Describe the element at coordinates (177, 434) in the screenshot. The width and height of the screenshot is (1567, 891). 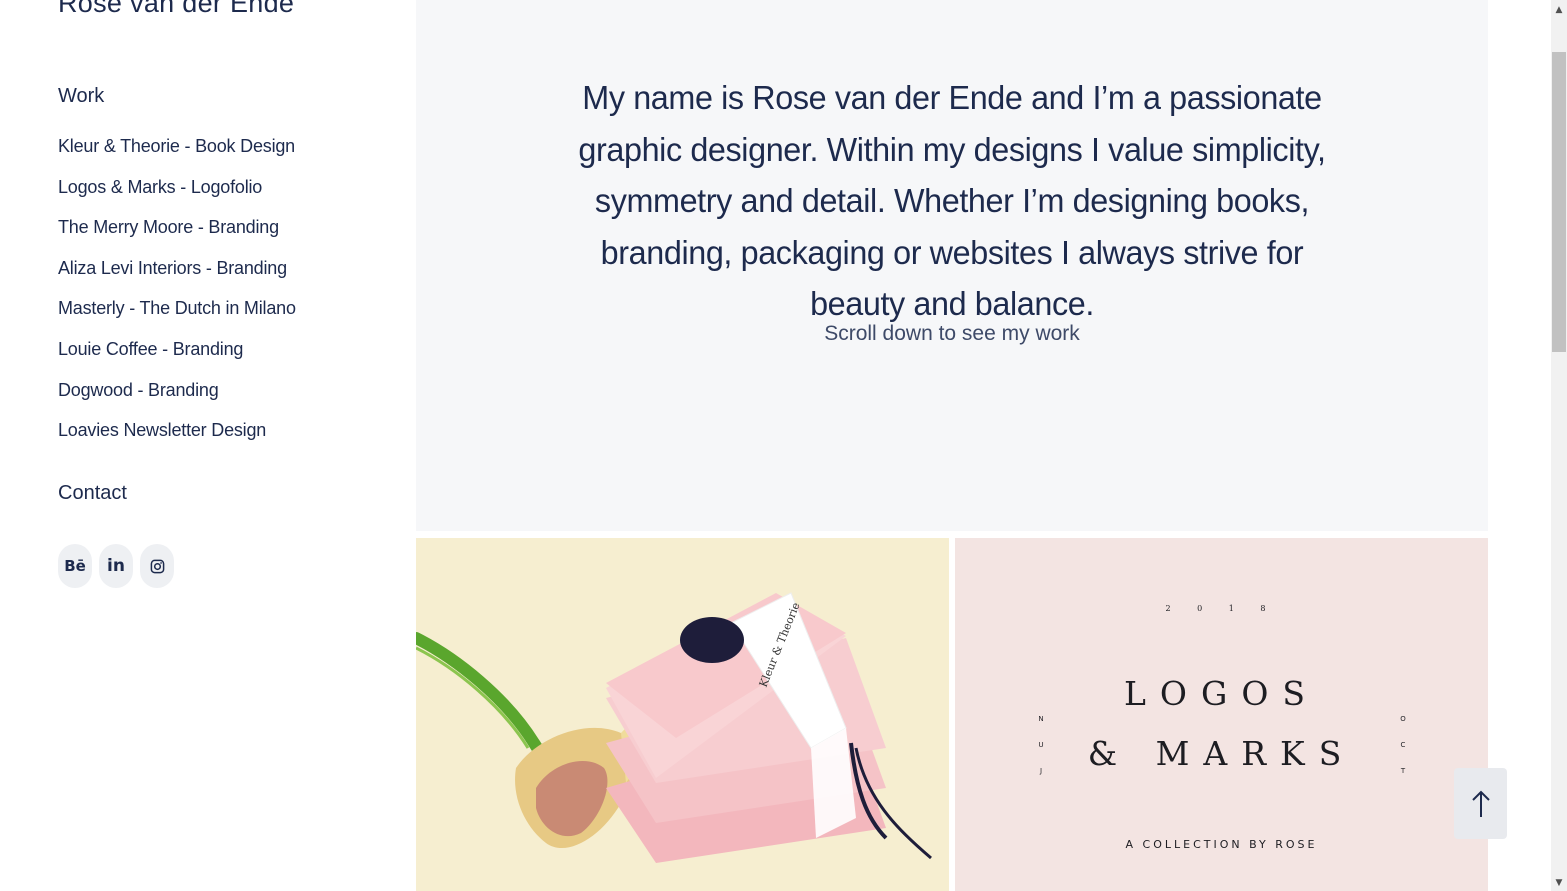
I see `nav-item-loavies: Loavies Newsletter Design` at that location.